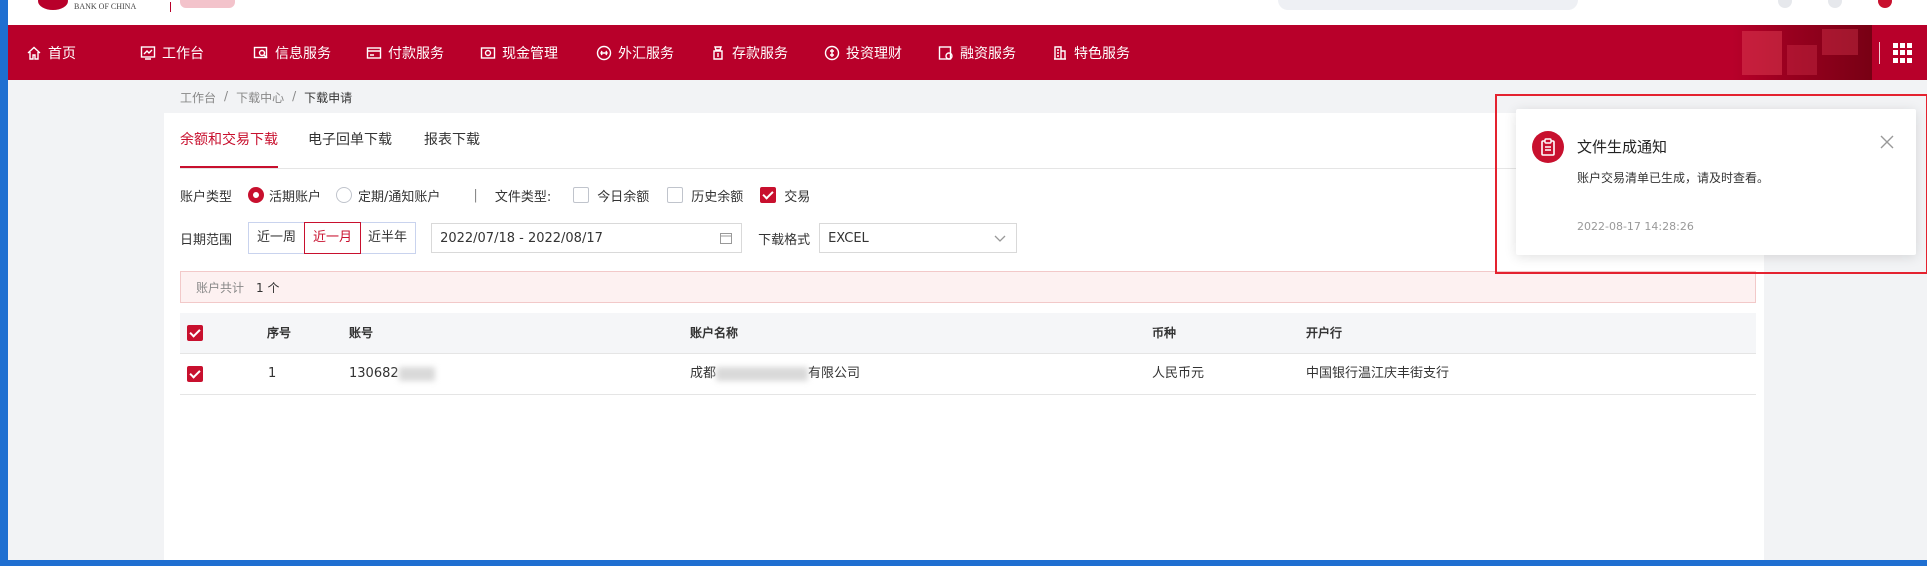  What do you see at coordinates (1835, 4) in the screenshot?
I see `message-icon` at bounding box center [1835, 4].